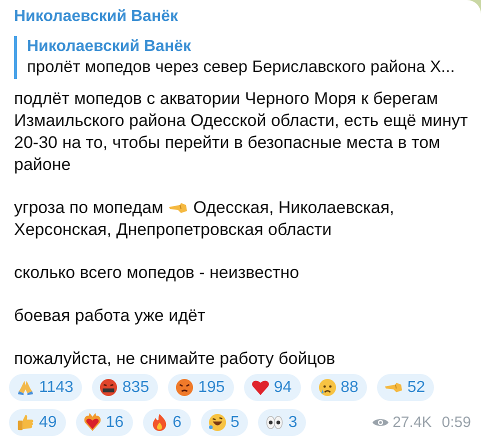 The height and width of the screenshot is (443, 481). I want to click on reaction-button: 16, so click(104, 422).